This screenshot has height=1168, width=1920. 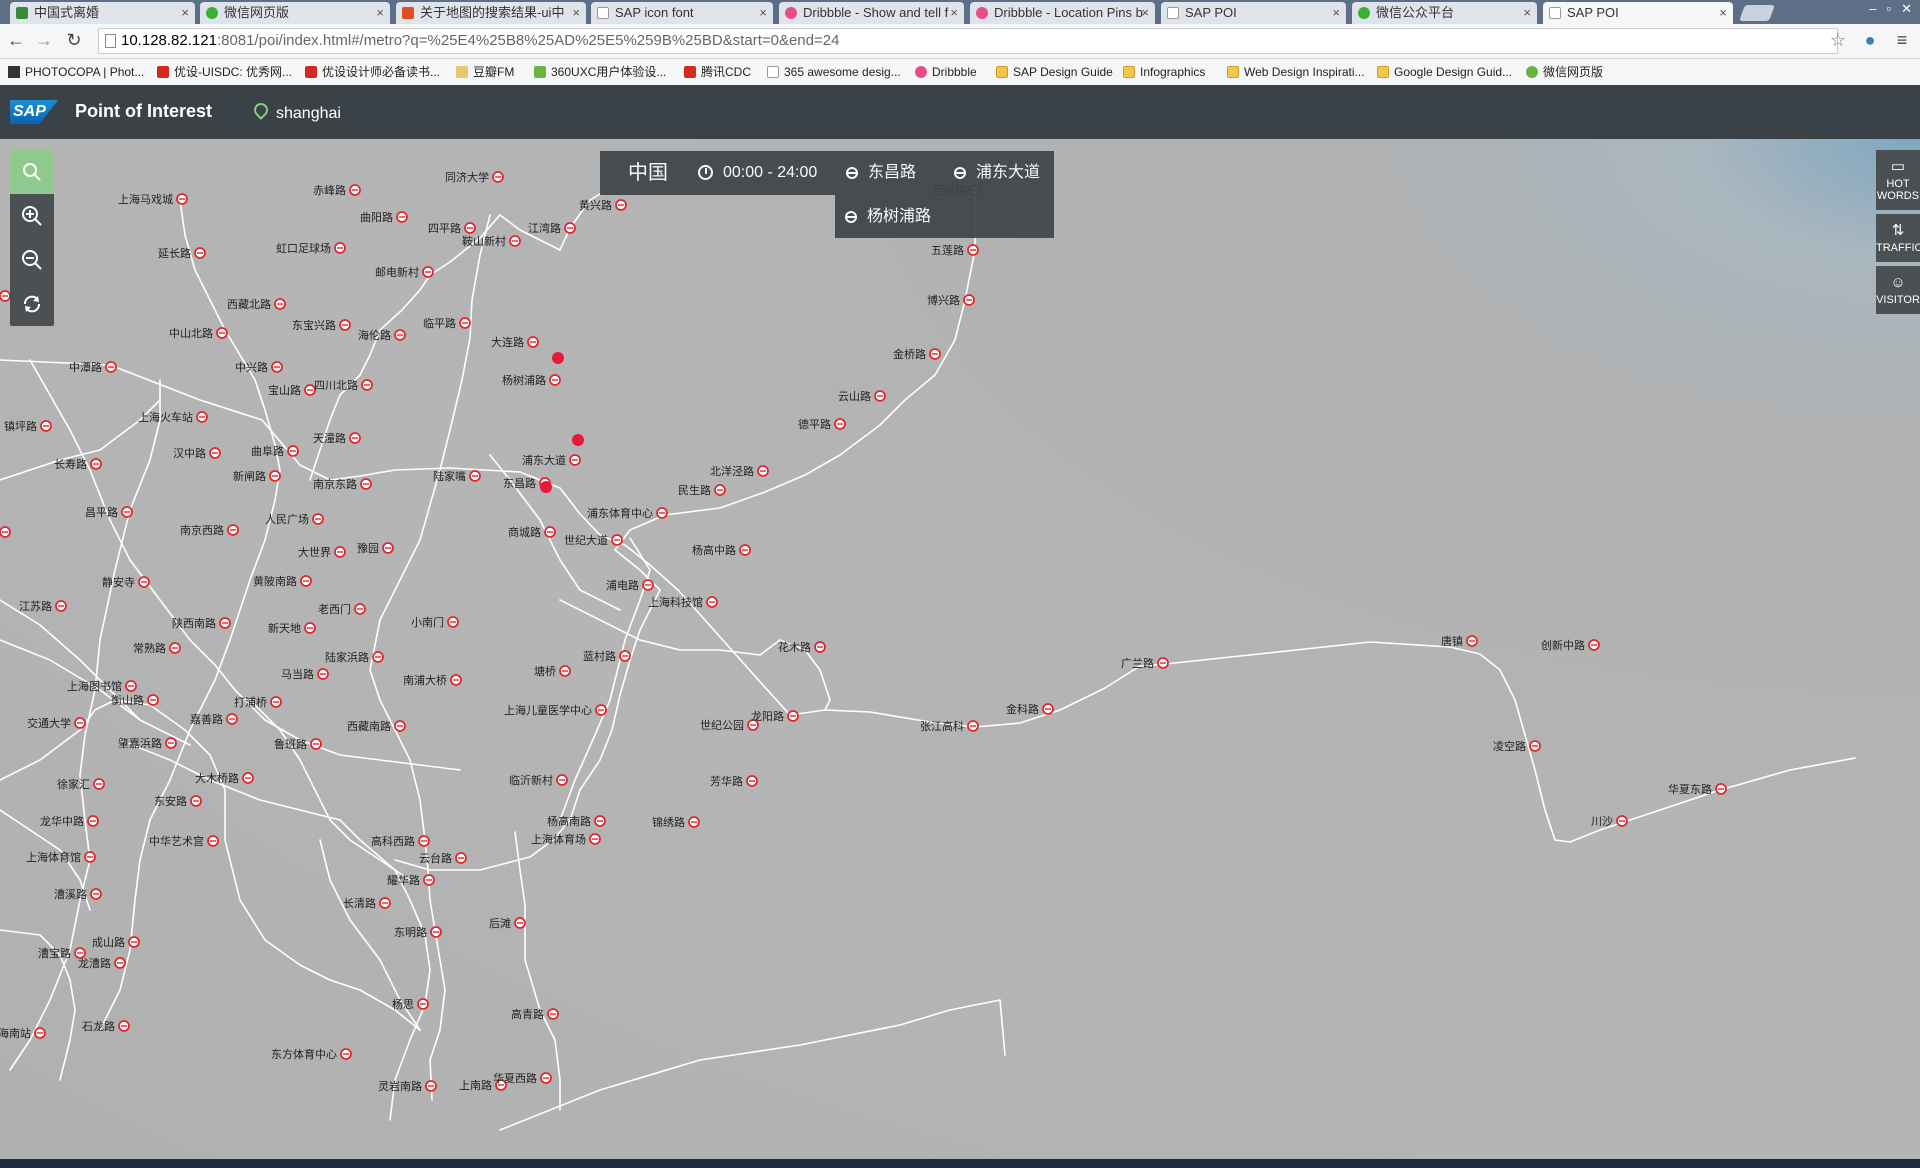 I want to click on metro-station: 塘桥, so click(x=552, y=671).